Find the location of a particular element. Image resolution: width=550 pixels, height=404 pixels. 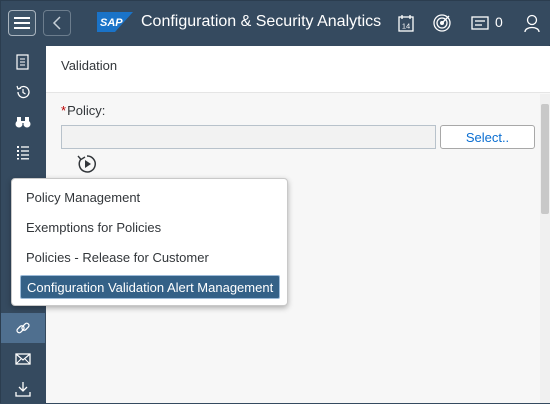

notification-icon is located at coordinates (481, 23).